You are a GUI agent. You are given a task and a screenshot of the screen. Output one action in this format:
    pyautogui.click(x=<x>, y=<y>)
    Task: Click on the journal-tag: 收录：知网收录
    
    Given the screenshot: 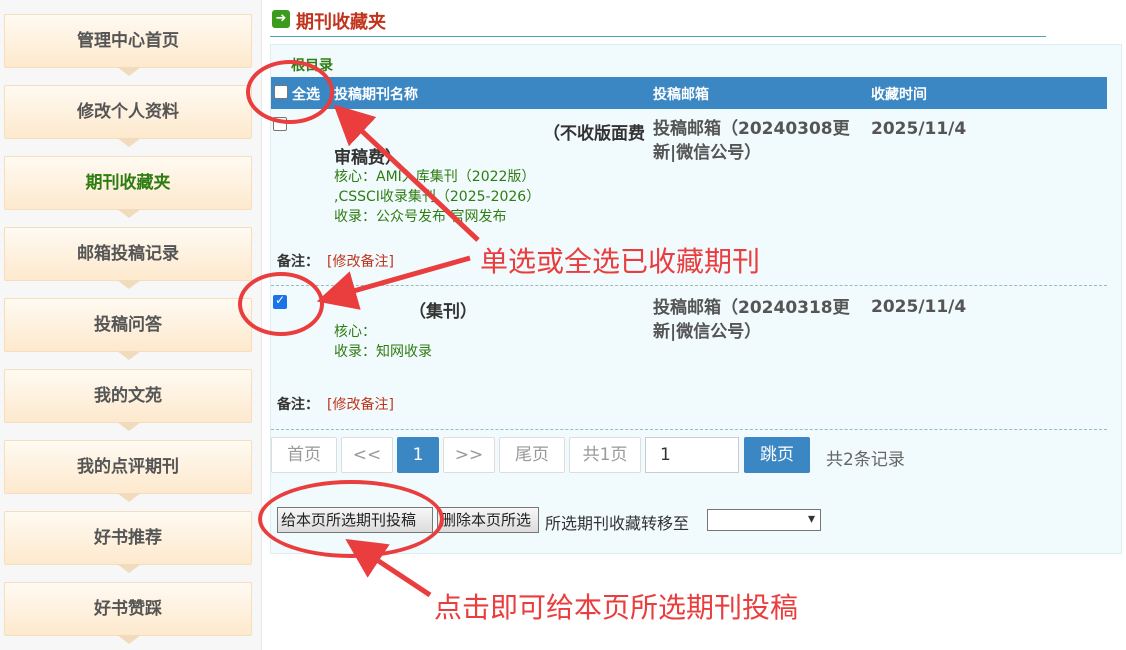 What is the action you would take?
    pyautogui.click(x=383, y=352)
    